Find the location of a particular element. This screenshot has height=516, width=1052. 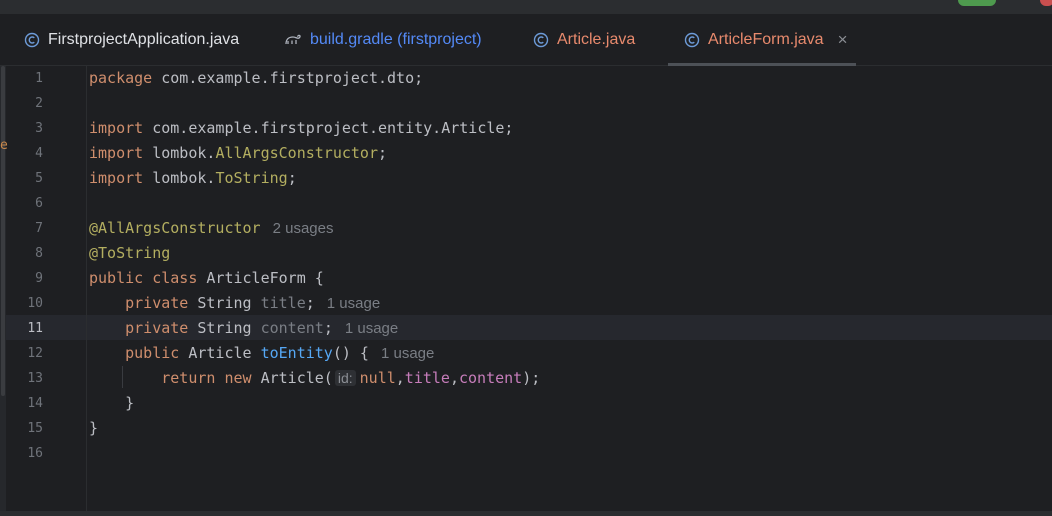

tab-firstproject-application: FirstprojectApplication.java is located at coordinates (131, 39).